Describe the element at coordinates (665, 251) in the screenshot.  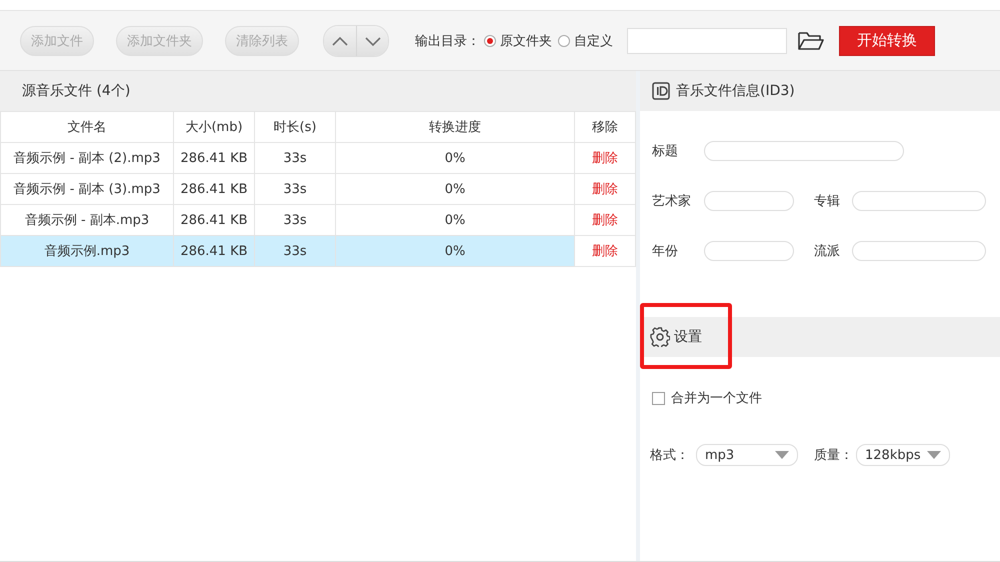
I see `field-label: 年份` at that location.